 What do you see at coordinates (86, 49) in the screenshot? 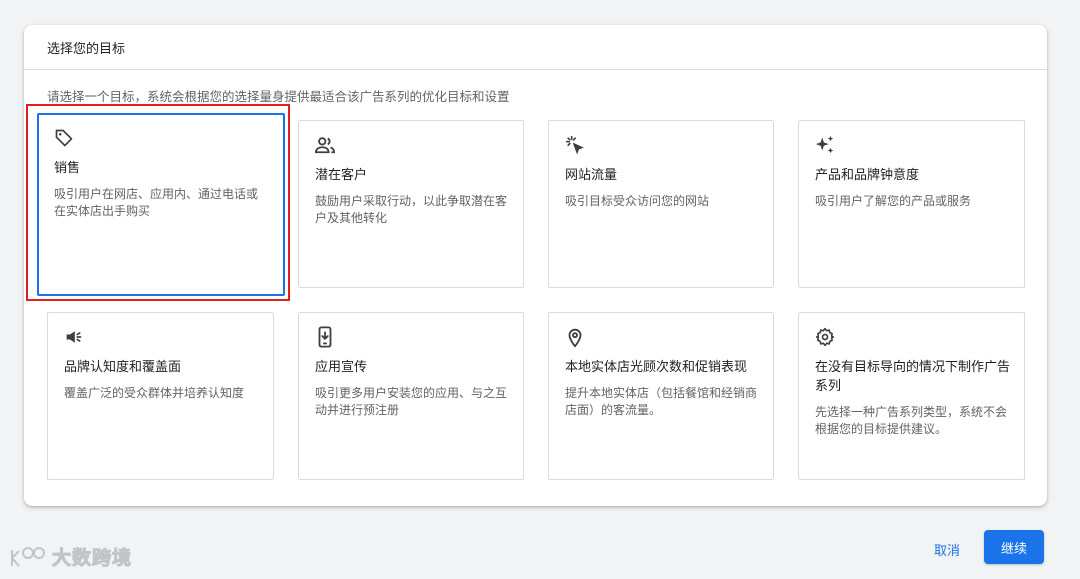
I see `dialog-title: 选择您的目标` at bounding box center [86, 49].